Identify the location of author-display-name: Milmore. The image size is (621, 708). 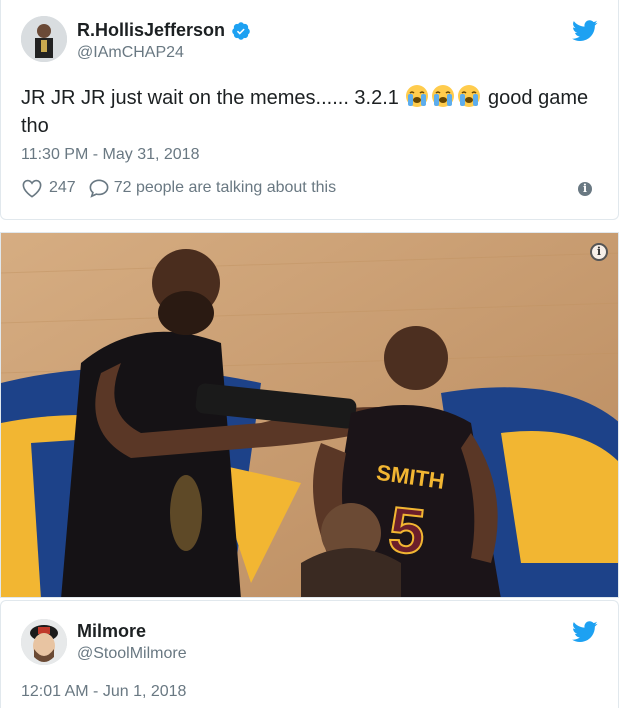
(111, 631).